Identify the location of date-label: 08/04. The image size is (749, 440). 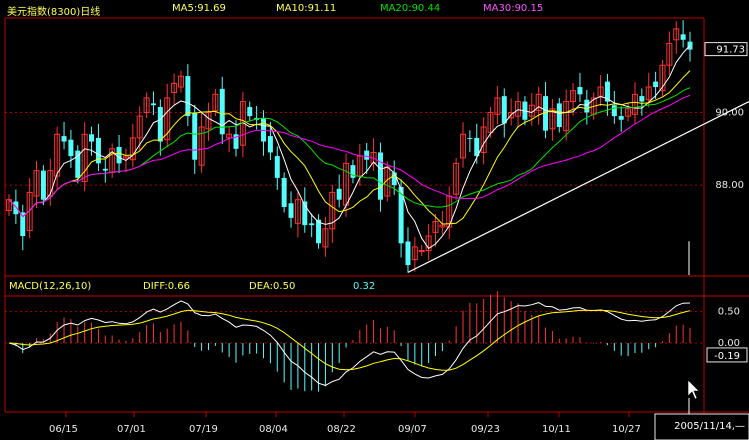
(273, 429).